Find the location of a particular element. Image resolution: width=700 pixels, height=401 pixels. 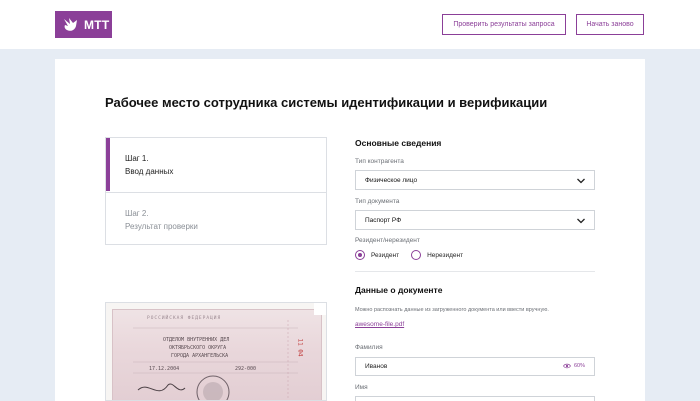

section-divider is located at coordinates (475, 271).